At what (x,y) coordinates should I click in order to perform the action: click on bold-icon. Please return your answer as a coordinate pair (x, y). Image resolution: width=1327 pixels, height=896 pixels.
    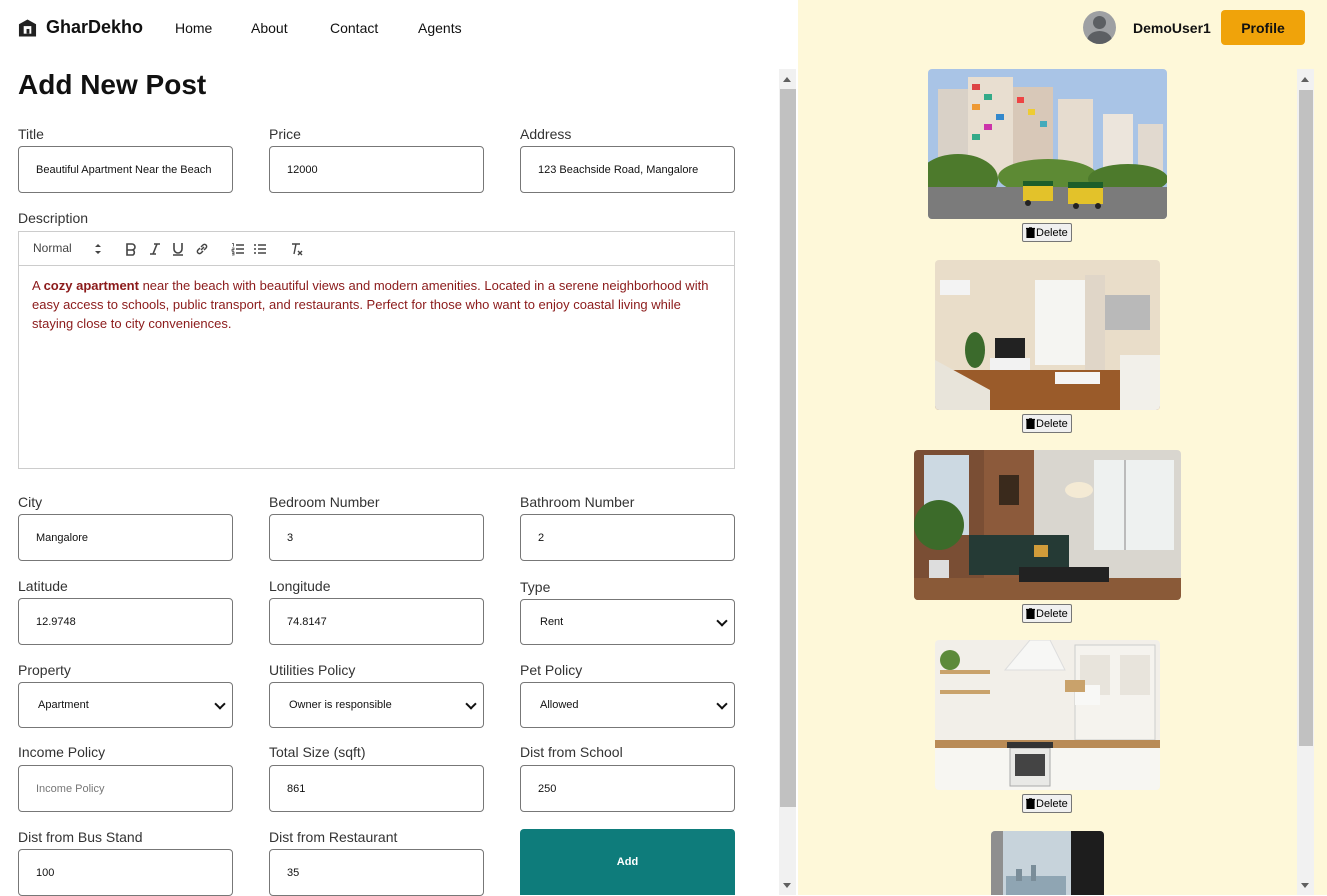
    Looking at the image, I should click on (131, 249).